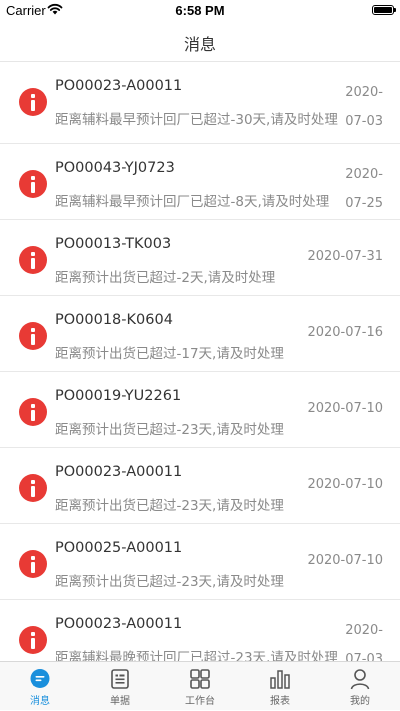  I want to click on tab-label: 报表, so click(280, 701).